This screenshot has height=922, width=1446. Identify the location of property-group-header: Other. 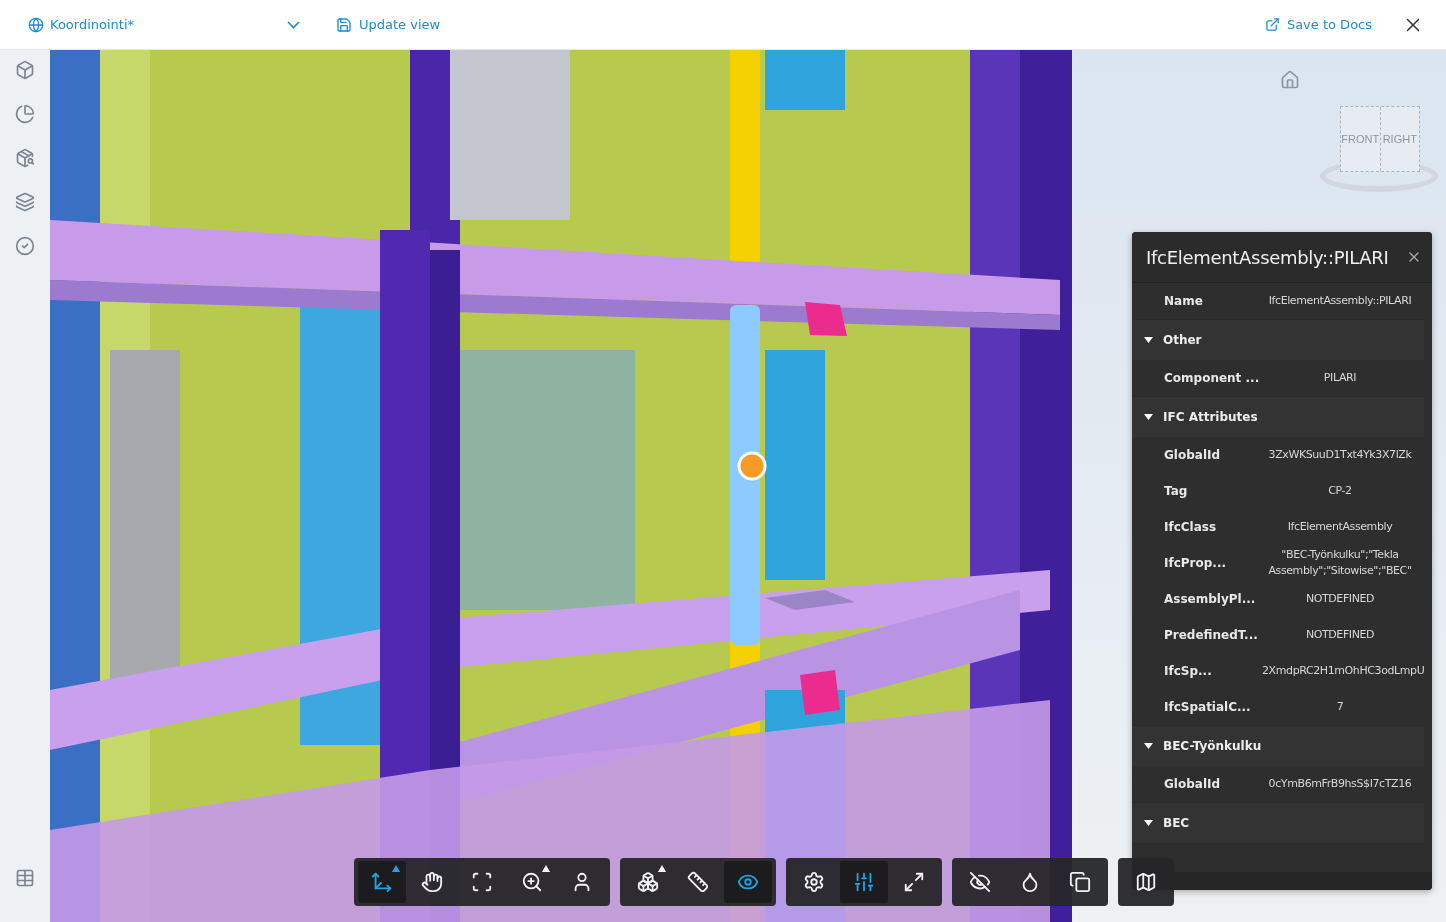
(1278, 339).